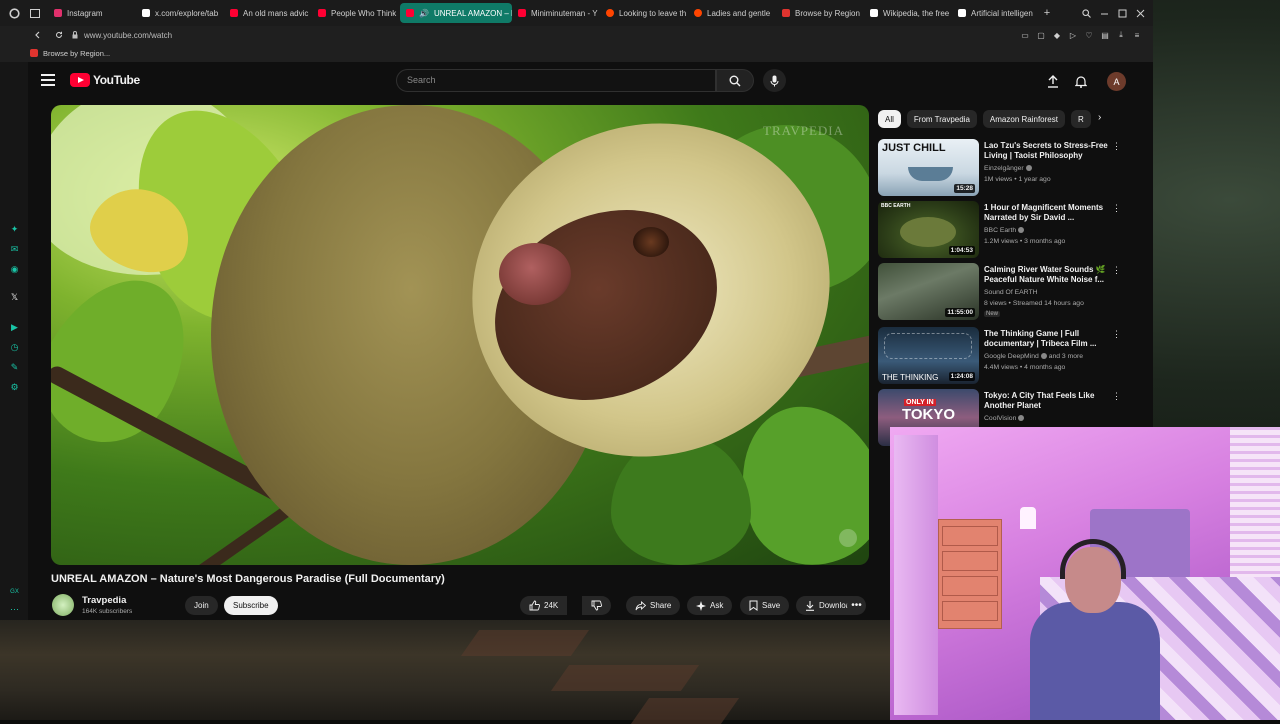  I want to click on upload-icon, so click(1053, 81).